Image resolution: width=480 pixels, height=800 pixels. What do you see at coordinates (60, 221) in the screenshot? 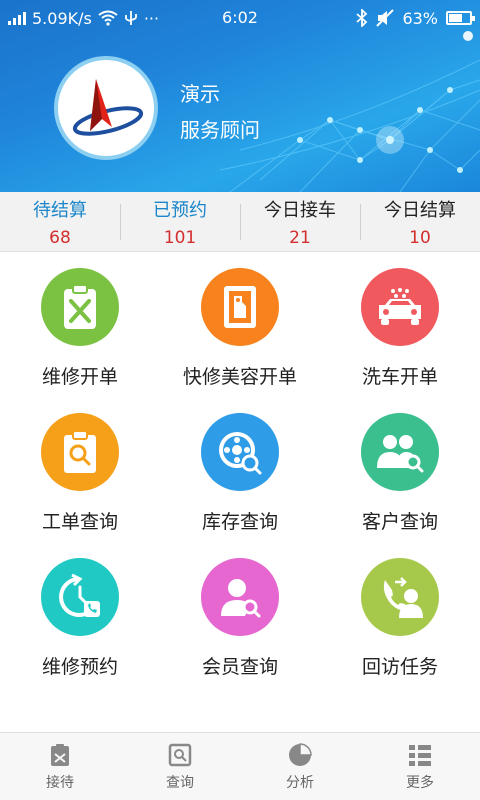
I see `stat-pending-settlement: 待结算 68` at bounding box center [60, 221].